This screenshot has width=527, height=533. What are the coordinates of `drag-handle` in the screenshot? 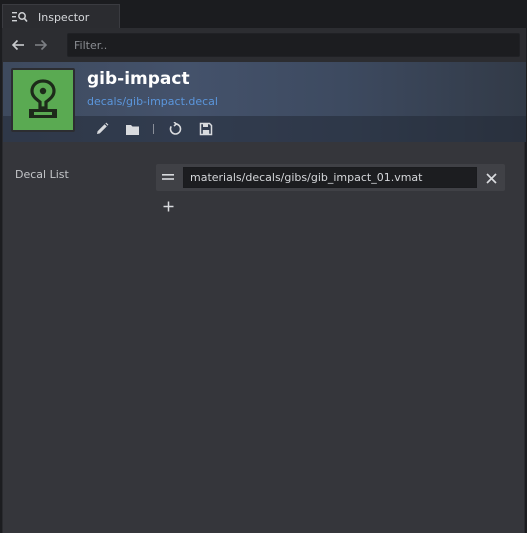 It's located at (168, 177).